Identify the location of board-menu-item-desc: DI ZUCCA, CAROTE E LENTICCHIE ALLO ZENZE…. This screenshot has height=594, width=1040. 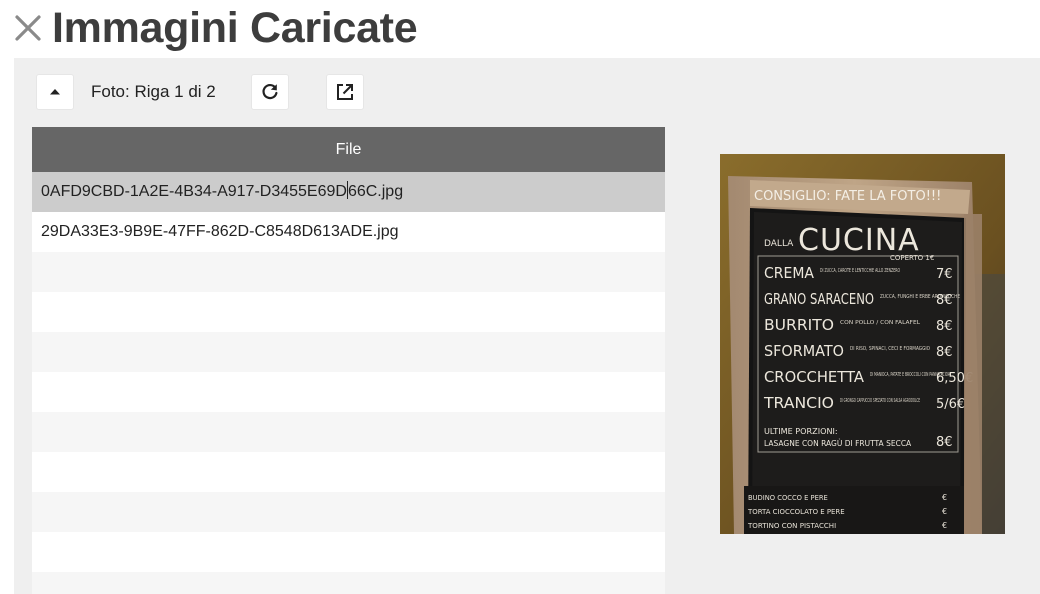
(860, 271).